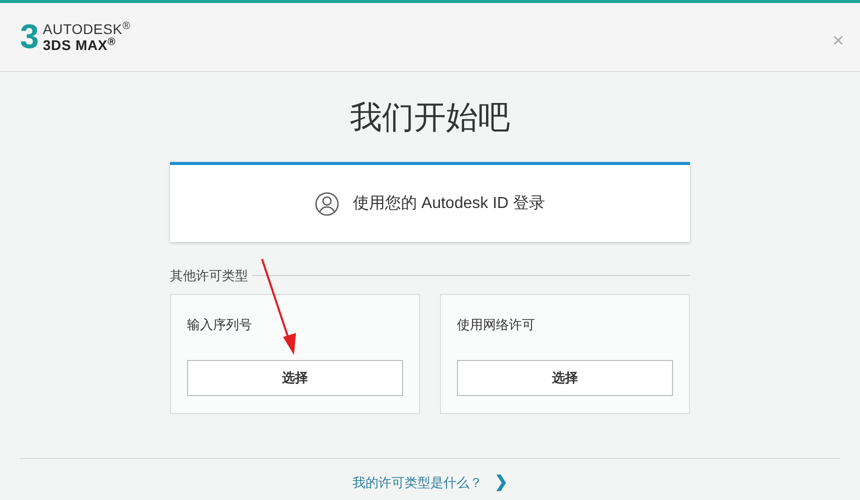  What do you see at coordinates (220, 325) in the screenshot?
I see `option-label: 输入序列号` at bounding box center [220, 325].